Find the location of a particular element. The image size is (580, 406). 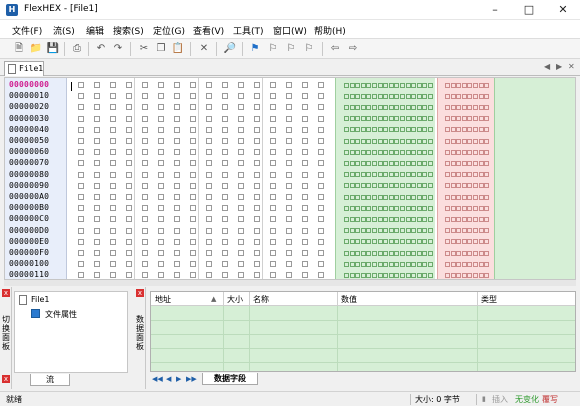

menu-file: 文件(F) is located at coordinates (27, 30).